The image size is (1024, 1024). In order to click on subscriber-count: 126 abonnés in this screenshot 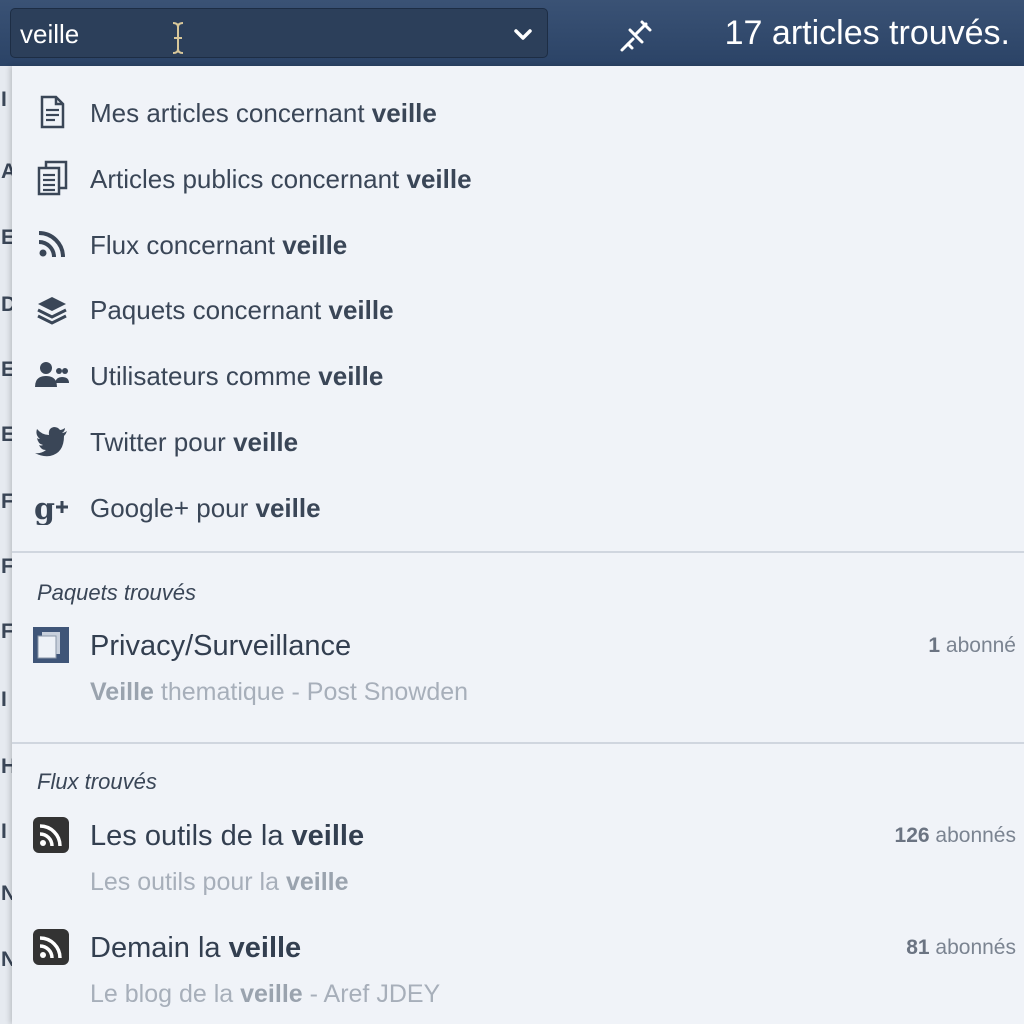, I will do `click(955, 836)`.